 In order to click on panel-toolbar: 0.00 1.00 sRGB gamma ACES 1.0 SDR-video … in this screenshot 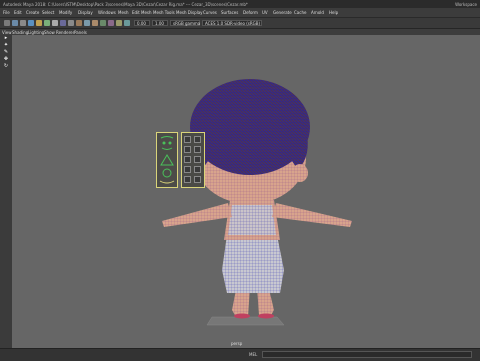, I will do `click(240, 23)`.